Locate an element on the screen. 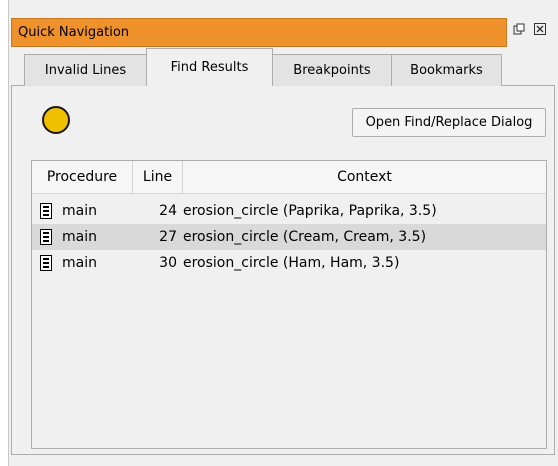  float-icon is located at coordinates (519, 29).